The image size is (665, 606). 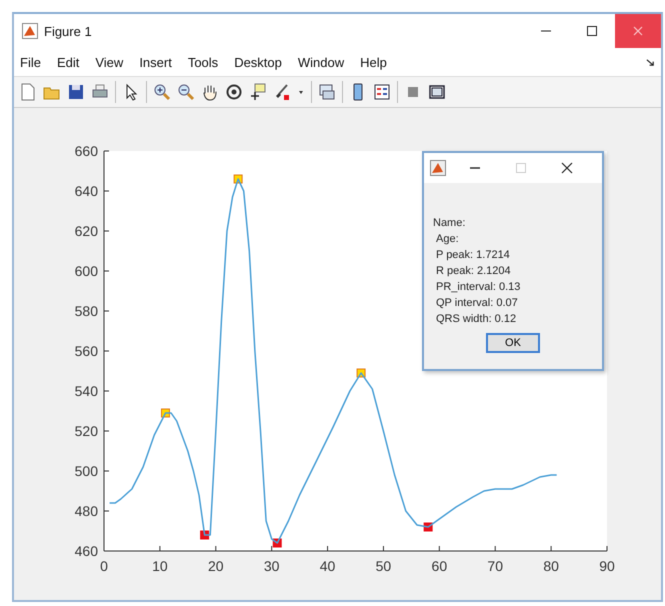 What do you see at coordinates (160, 566) in the screenshot?
I see `tick-label: 10` at bounding box center [160, 566].